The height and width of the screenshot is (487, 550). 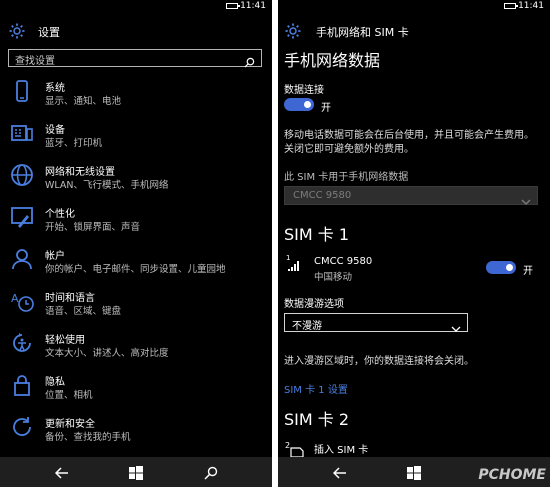 I want to click on time-language-icon: A, so click(x=22, y=301).